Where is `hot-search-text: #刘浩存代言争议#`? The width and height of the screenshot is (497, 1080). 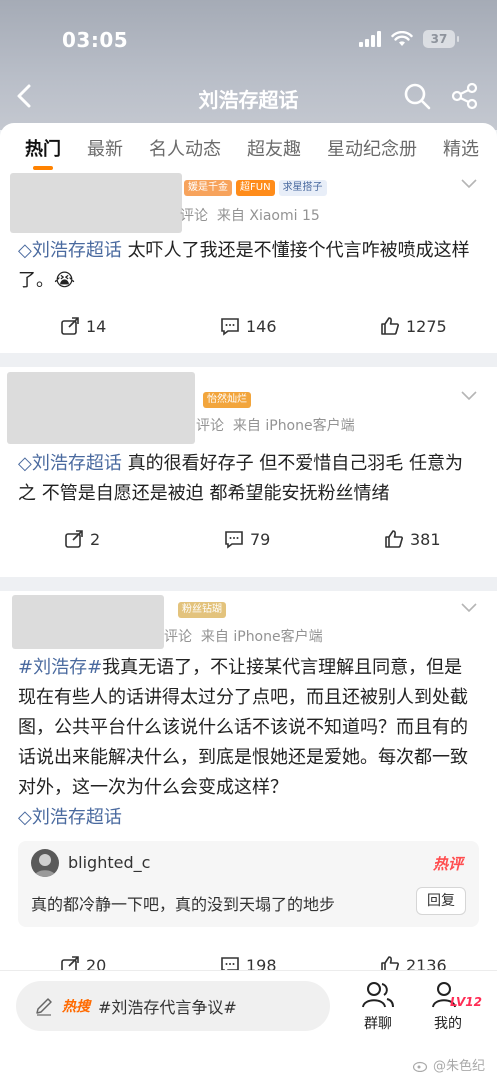
hot-search-text: #刘浩存代言争议# is located at coordinates (167, 1007).